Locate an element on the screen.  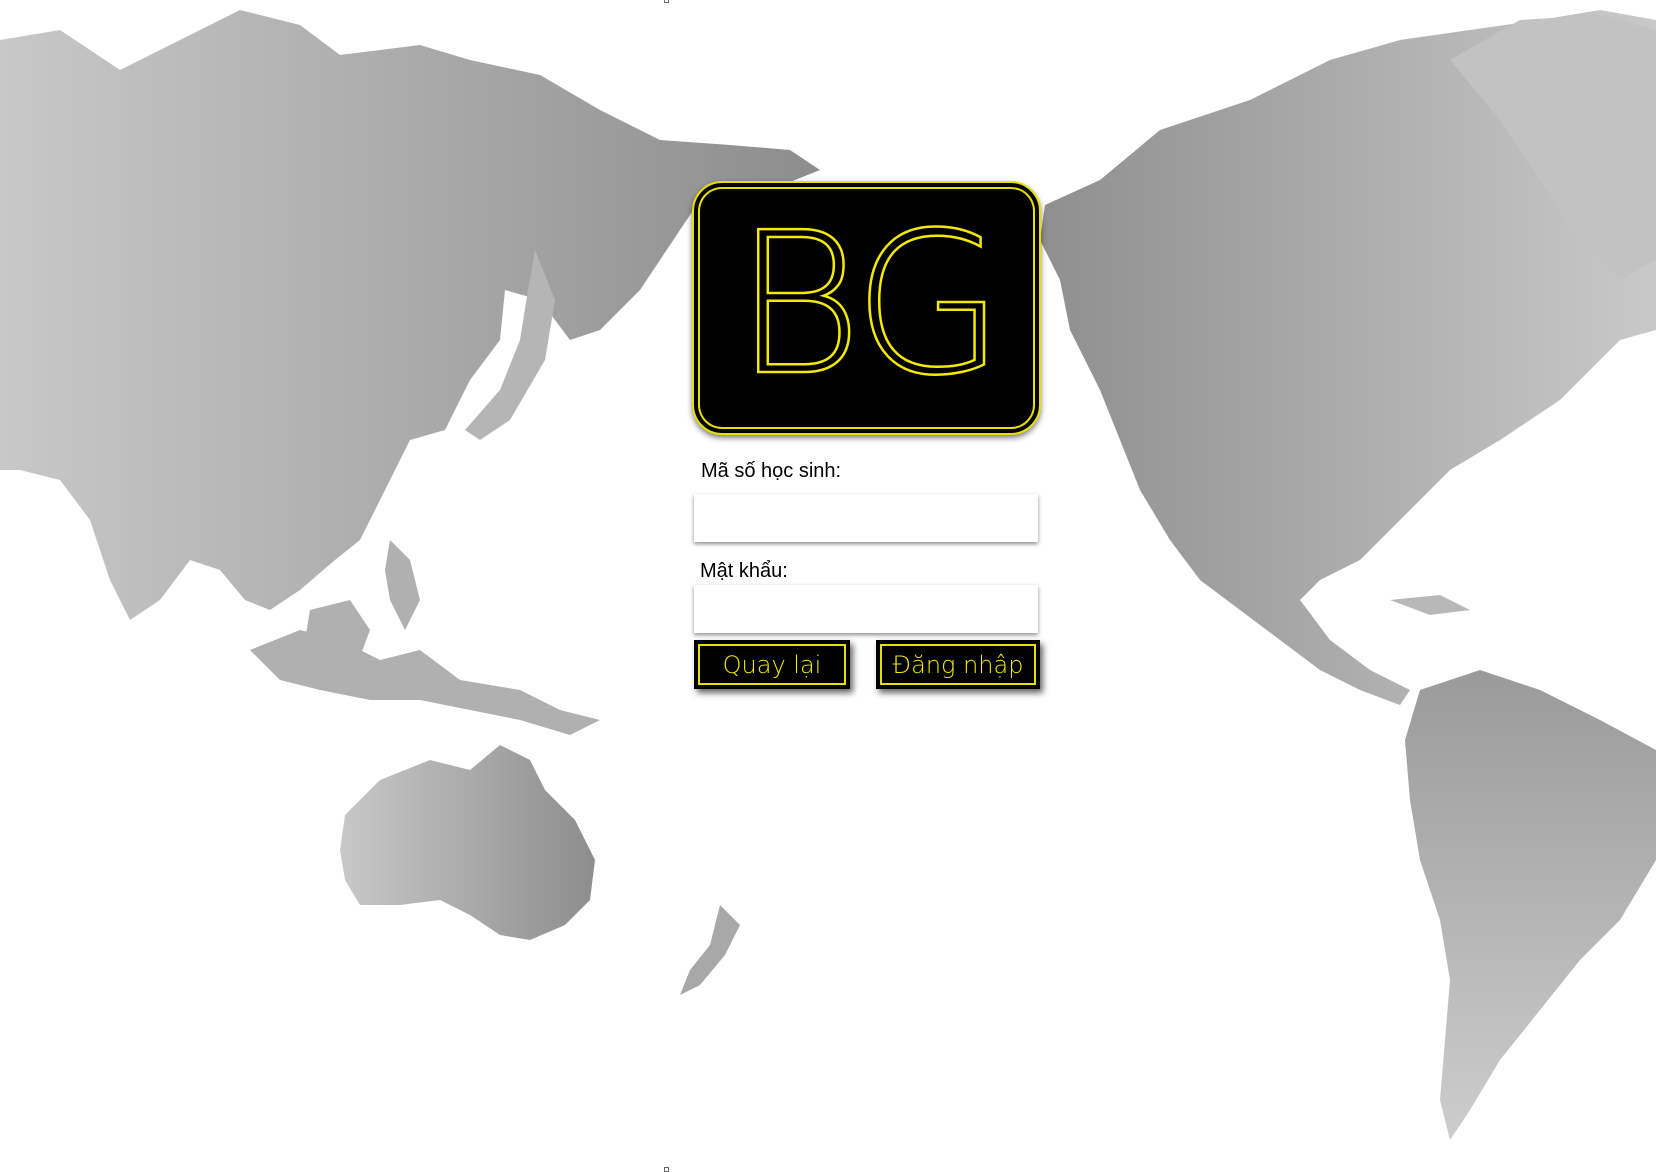
new-zealand is located at coordinates (710, 950).